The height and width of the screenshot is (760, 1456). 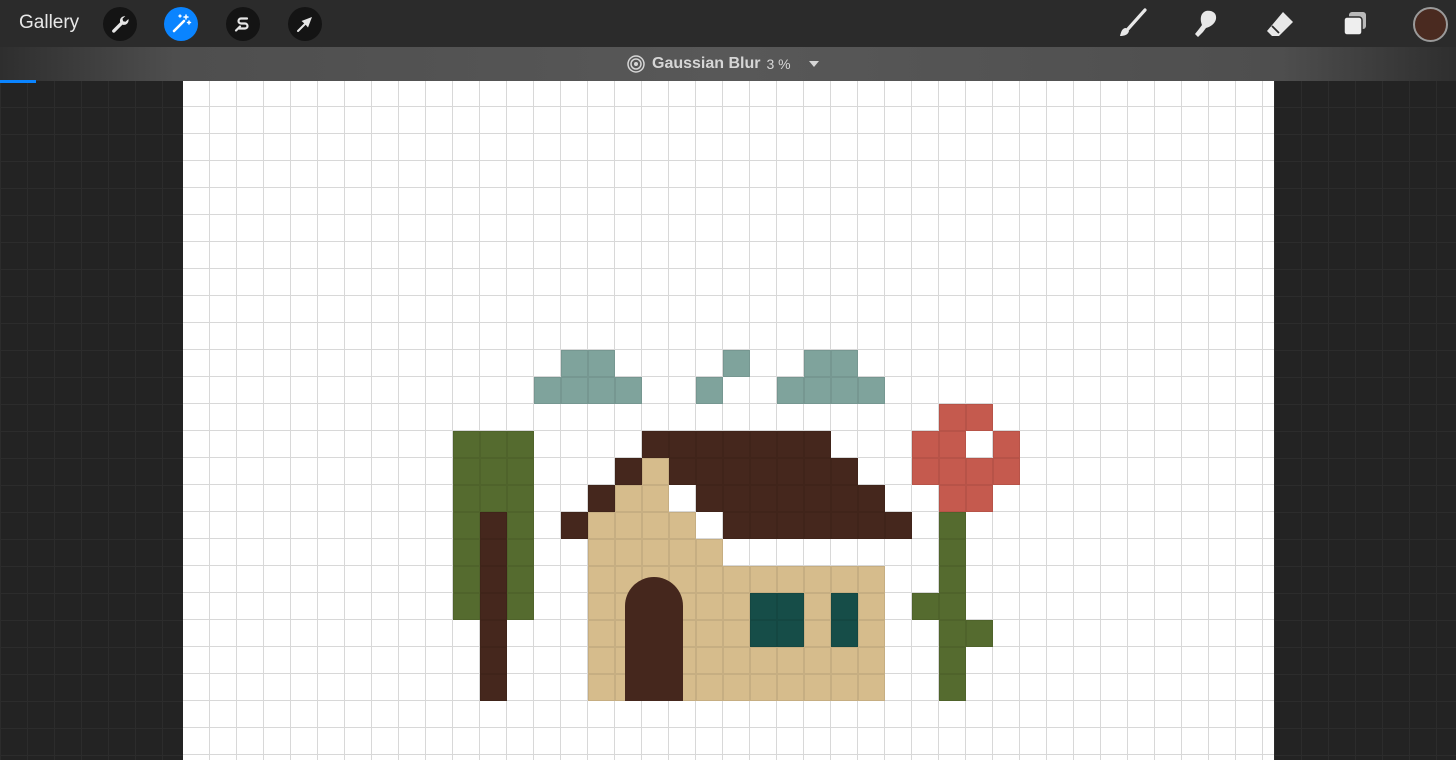 What do you see at coordinates (1206, 24) in the screenshot?
I see `smudge-tool-button` at bounding box center [1206, 24].